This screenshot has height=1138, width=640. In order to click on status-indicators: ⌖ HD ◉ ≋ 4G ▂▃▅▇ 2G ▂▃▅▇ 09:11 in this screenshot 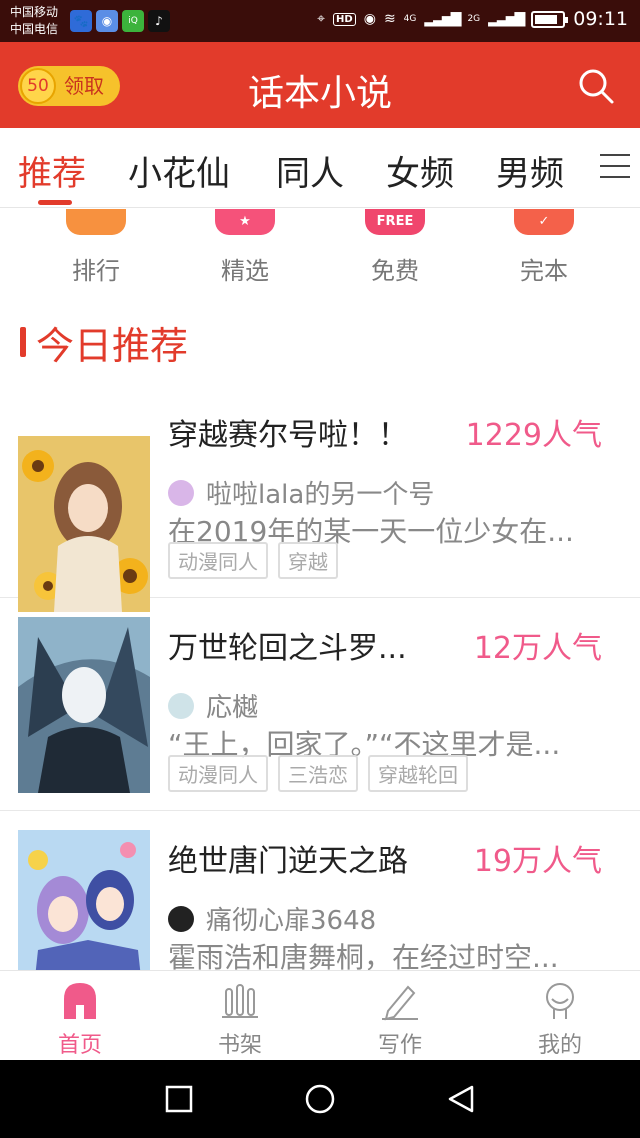, I will do `click(472, 19)`.